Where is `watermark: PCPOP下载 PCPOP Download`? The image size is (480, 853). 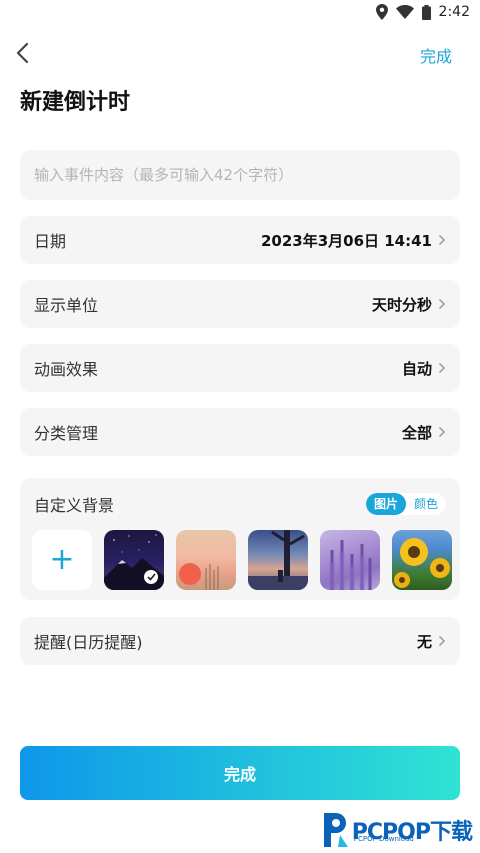 watermark: PCPOP下载 PCPOP Download is located at coordinates (397, 830).